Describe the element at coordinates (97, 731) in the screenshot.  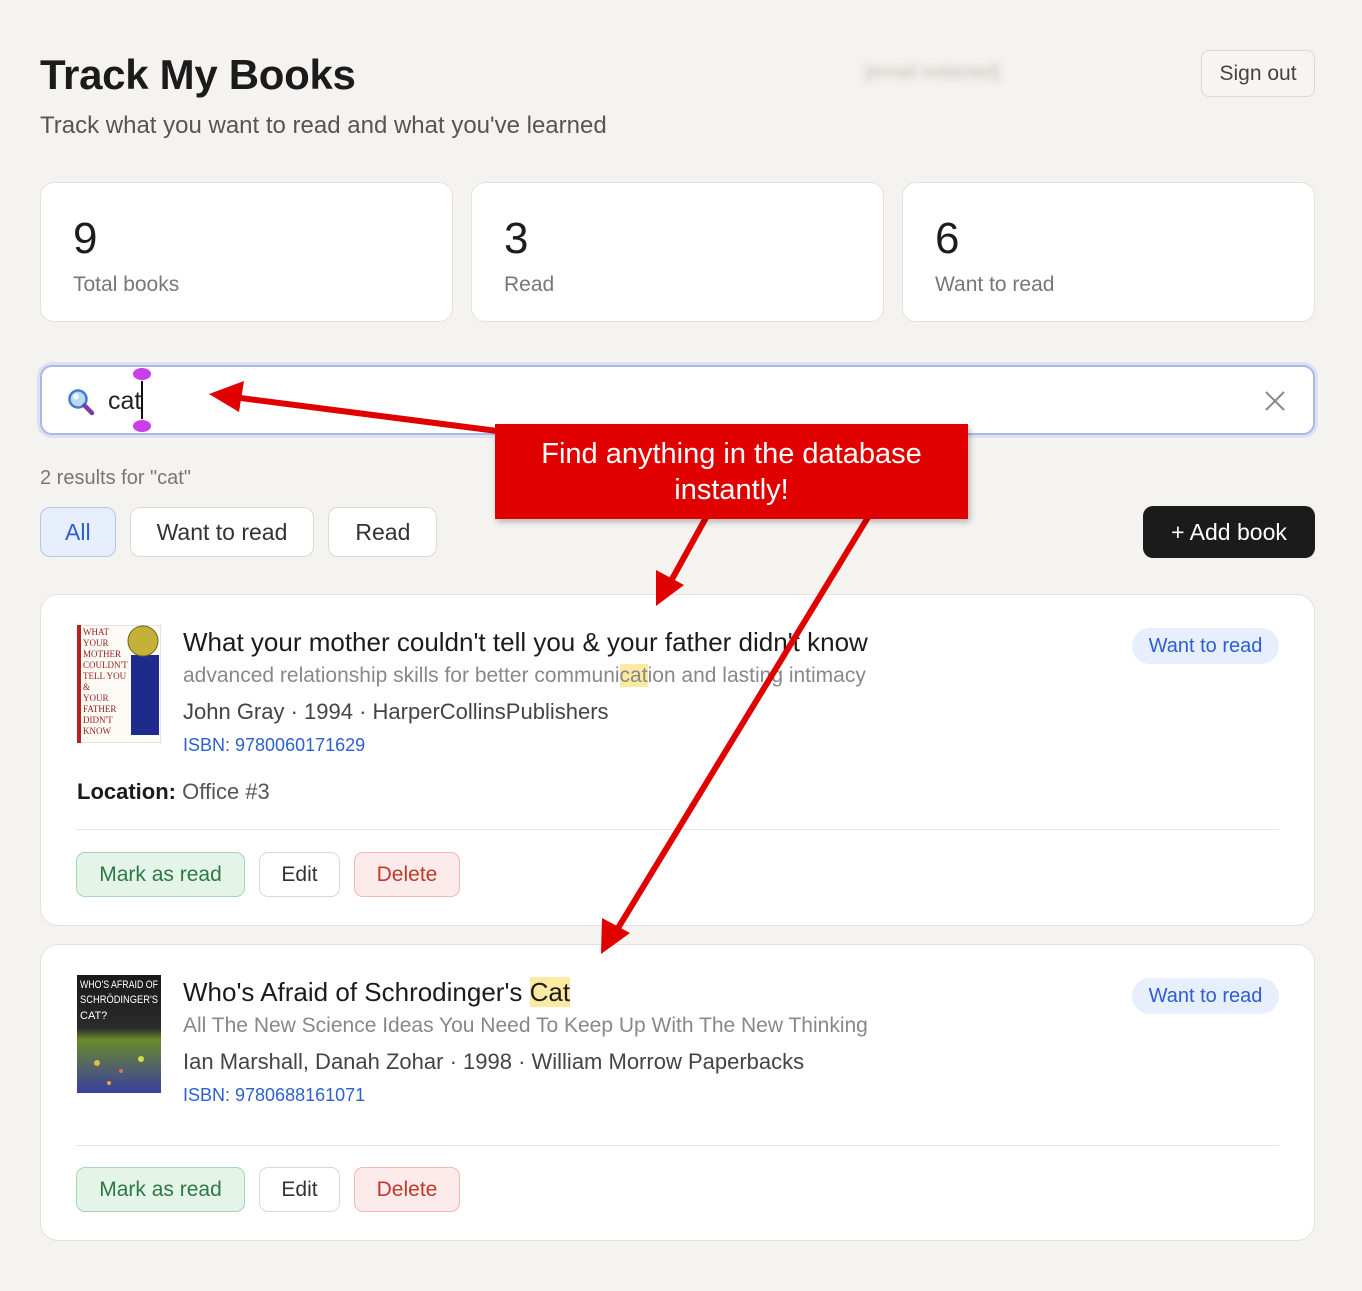
I see `cover-line: KNOW` at that location.